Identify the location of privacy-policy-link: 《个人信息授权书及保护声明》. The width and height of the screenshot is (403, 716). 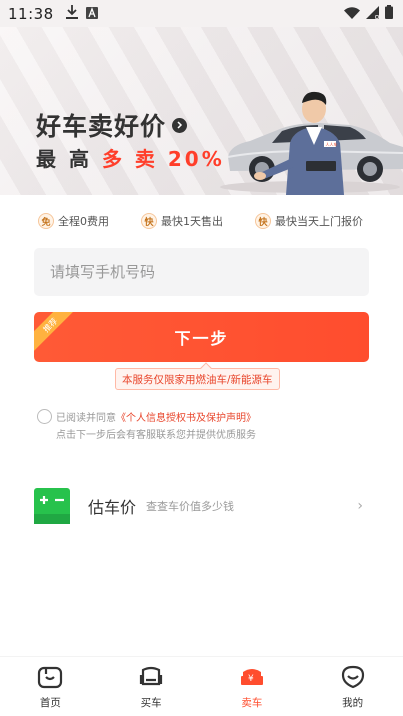
(186, 418).